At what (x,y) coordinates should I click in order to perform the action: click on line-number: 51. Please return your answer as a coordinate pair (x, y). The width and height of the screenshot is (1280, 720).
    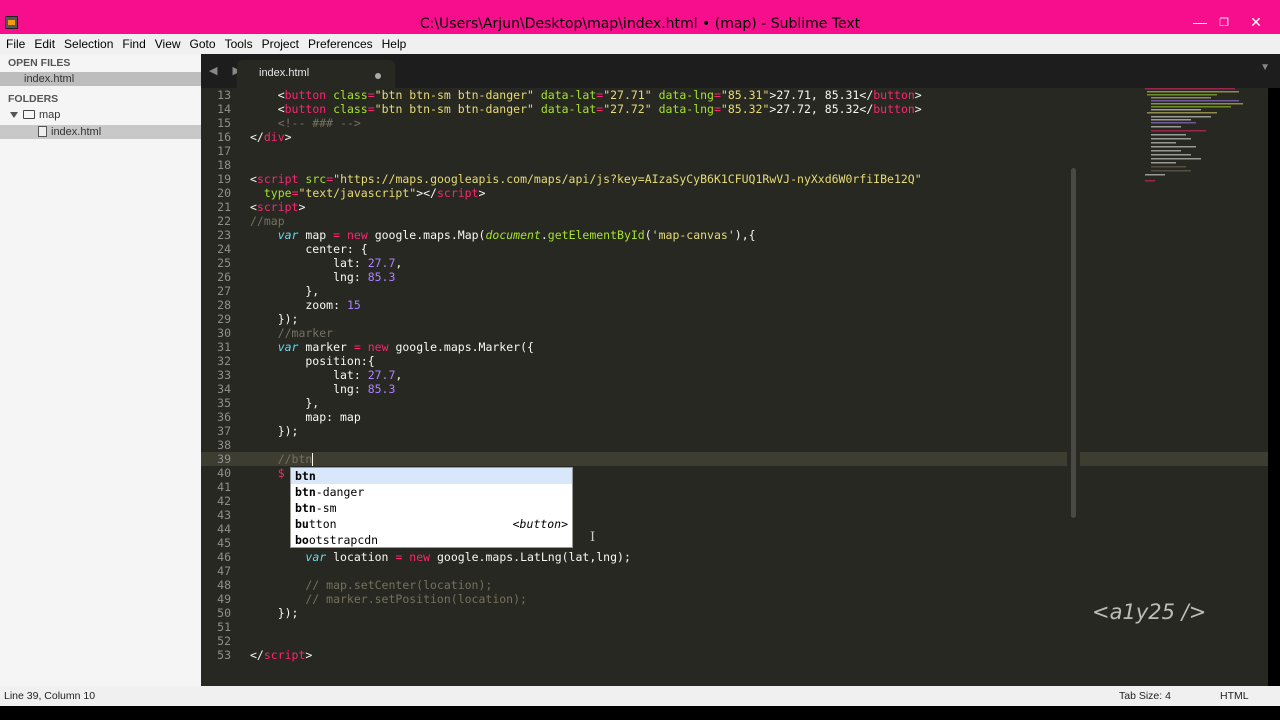
    Looking at the image, I should click on (216, 627).